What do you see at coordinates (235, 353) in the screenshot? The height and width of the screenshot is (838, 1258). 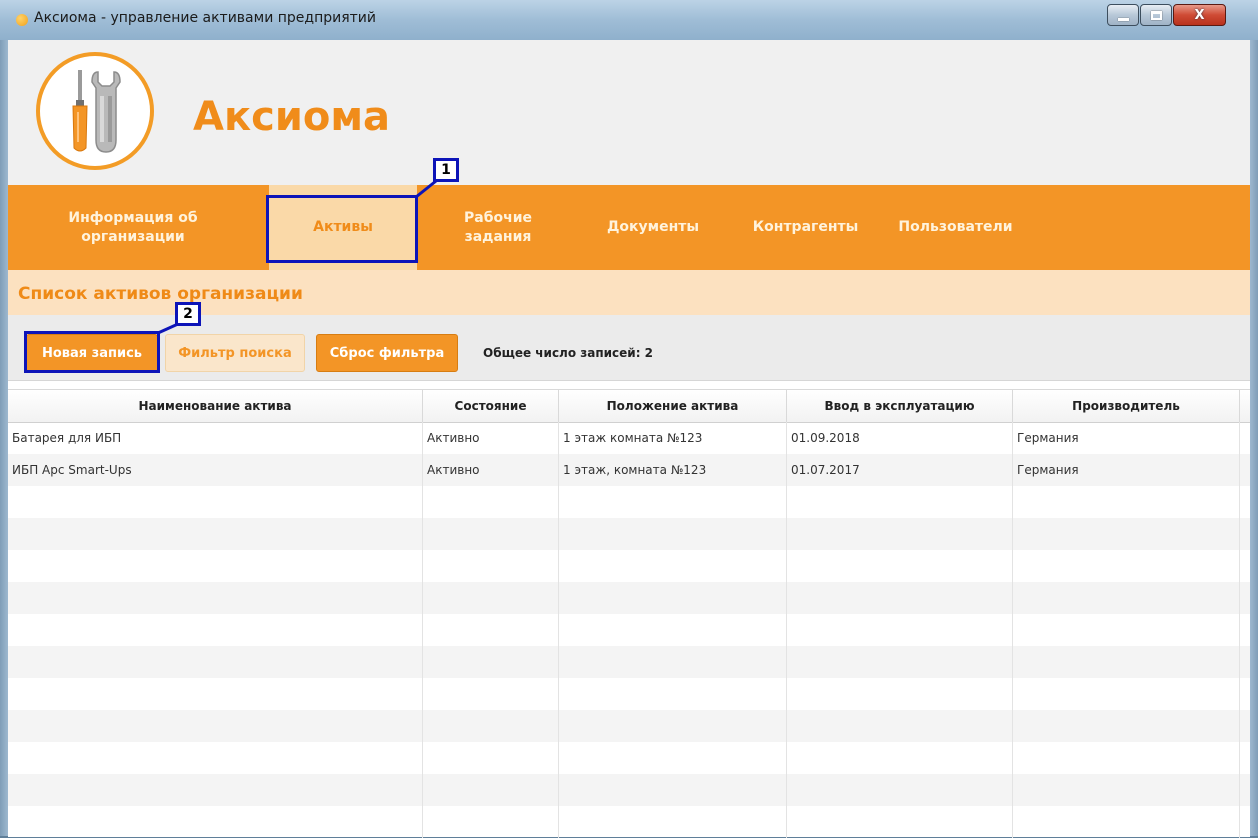 I see `search-filter-button: Фильтр поиска` at bounding box center [235, 353].